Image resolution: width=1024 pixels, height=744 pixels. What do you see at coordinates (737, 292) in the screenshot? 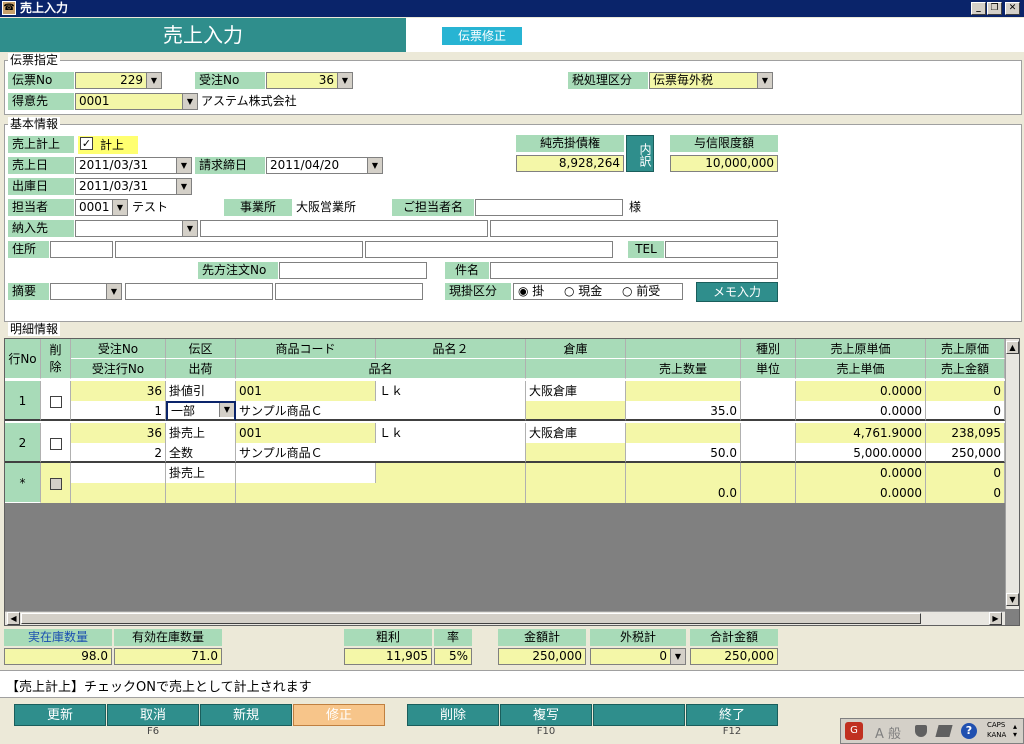
I see `memo-button: メモ入力` at bounding box center [737, 292].